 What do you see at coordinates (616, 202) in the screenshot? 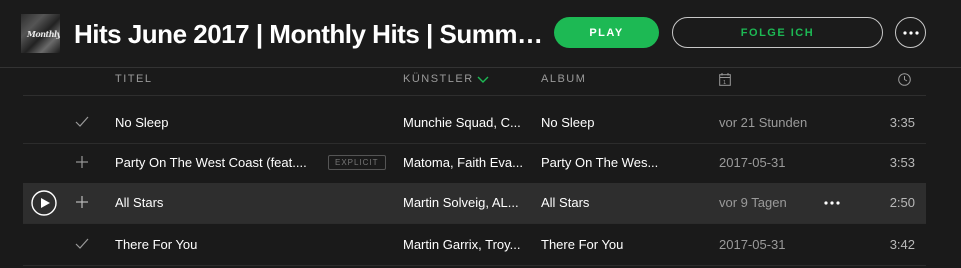
I see `track-album: All Stars` at bounding box center [616, 202].